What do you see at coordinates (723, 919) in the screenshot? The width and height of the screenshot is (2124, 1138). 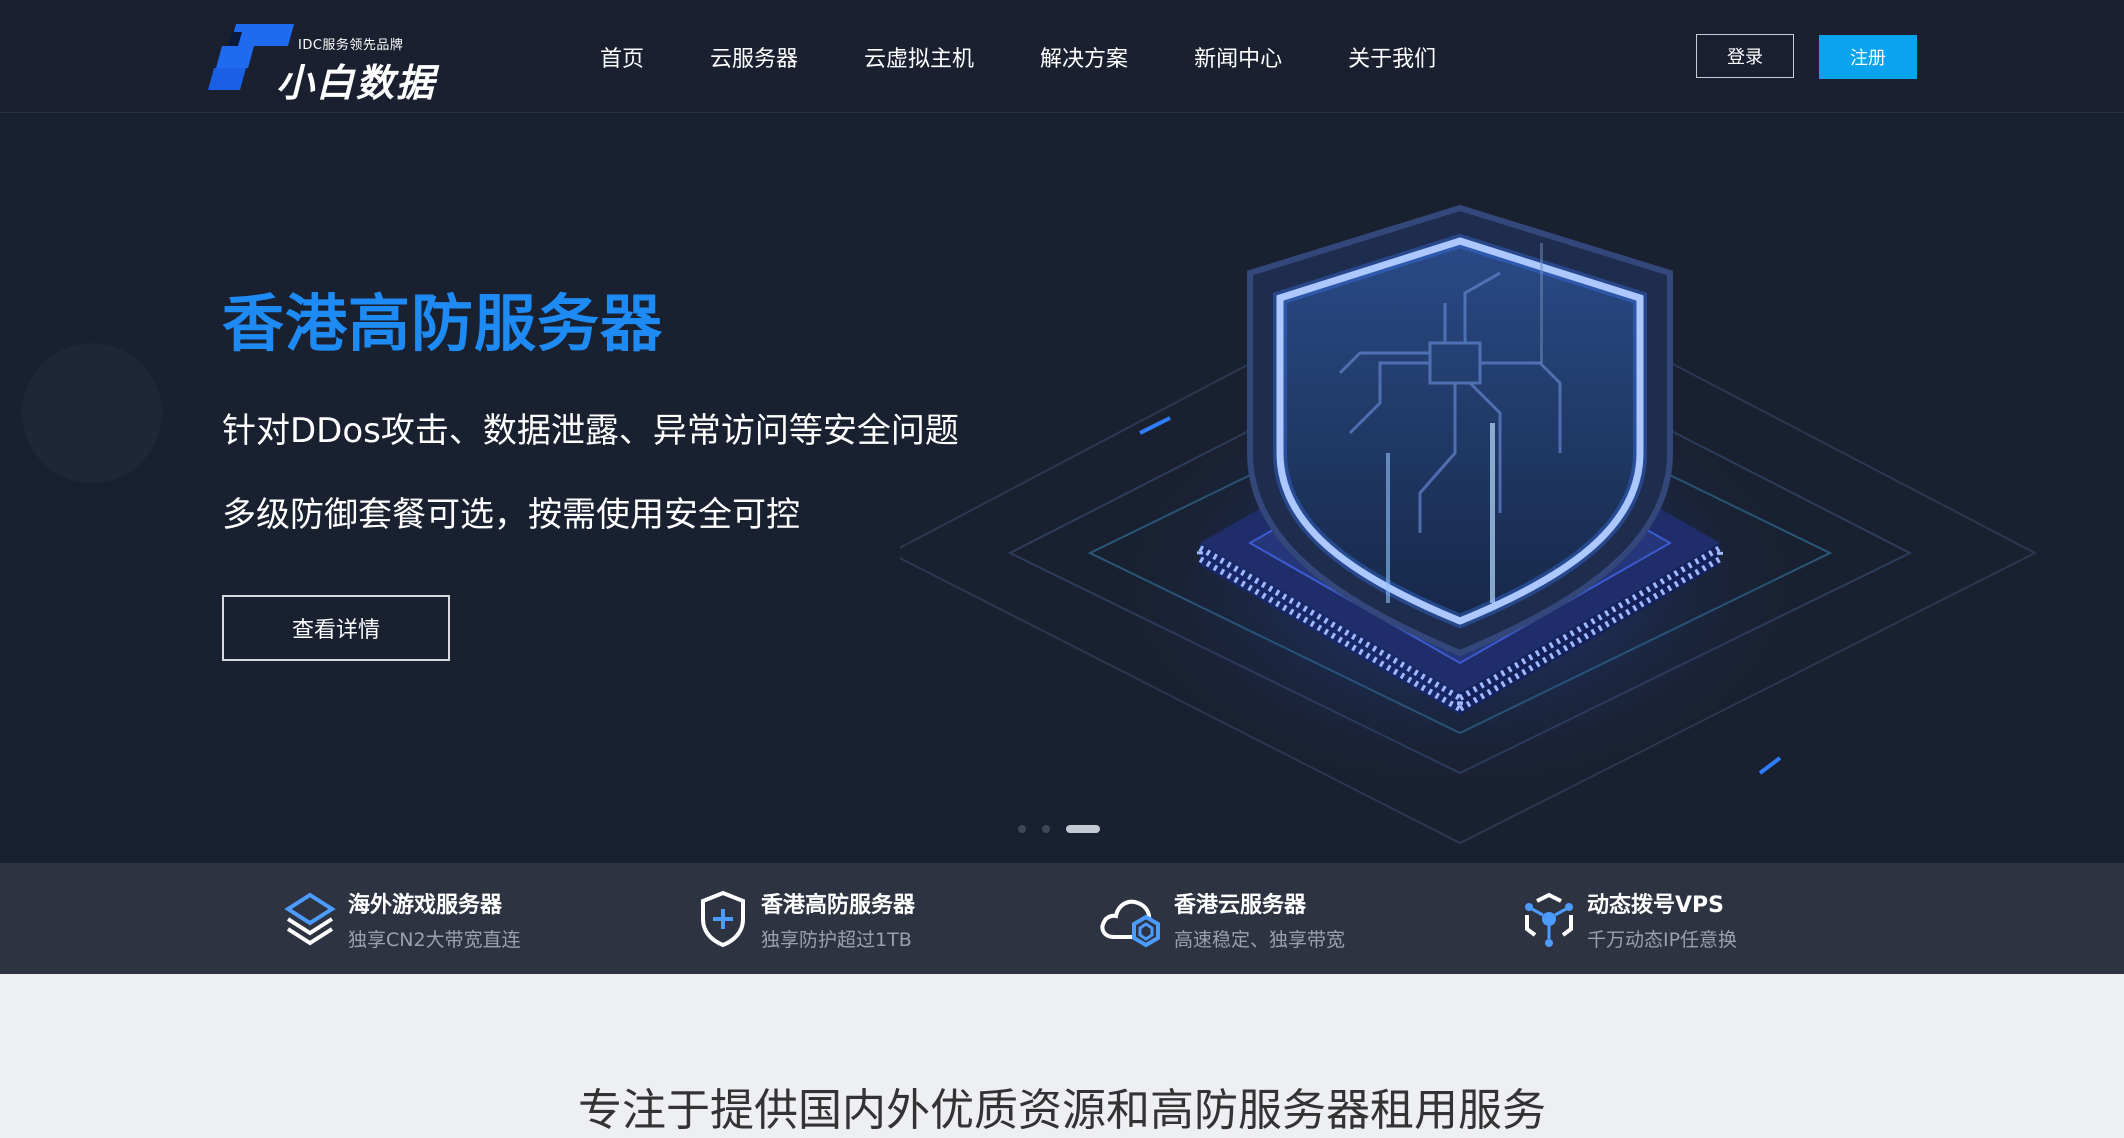 I see `shield-plus-icon` at bounding box center [723, 919].